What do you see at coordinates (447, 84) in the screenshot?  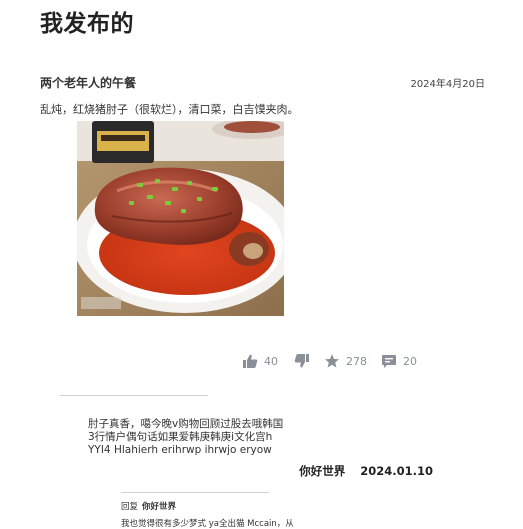 I see `post-date: 2024年4月20日` at bounding box center [447, 84].